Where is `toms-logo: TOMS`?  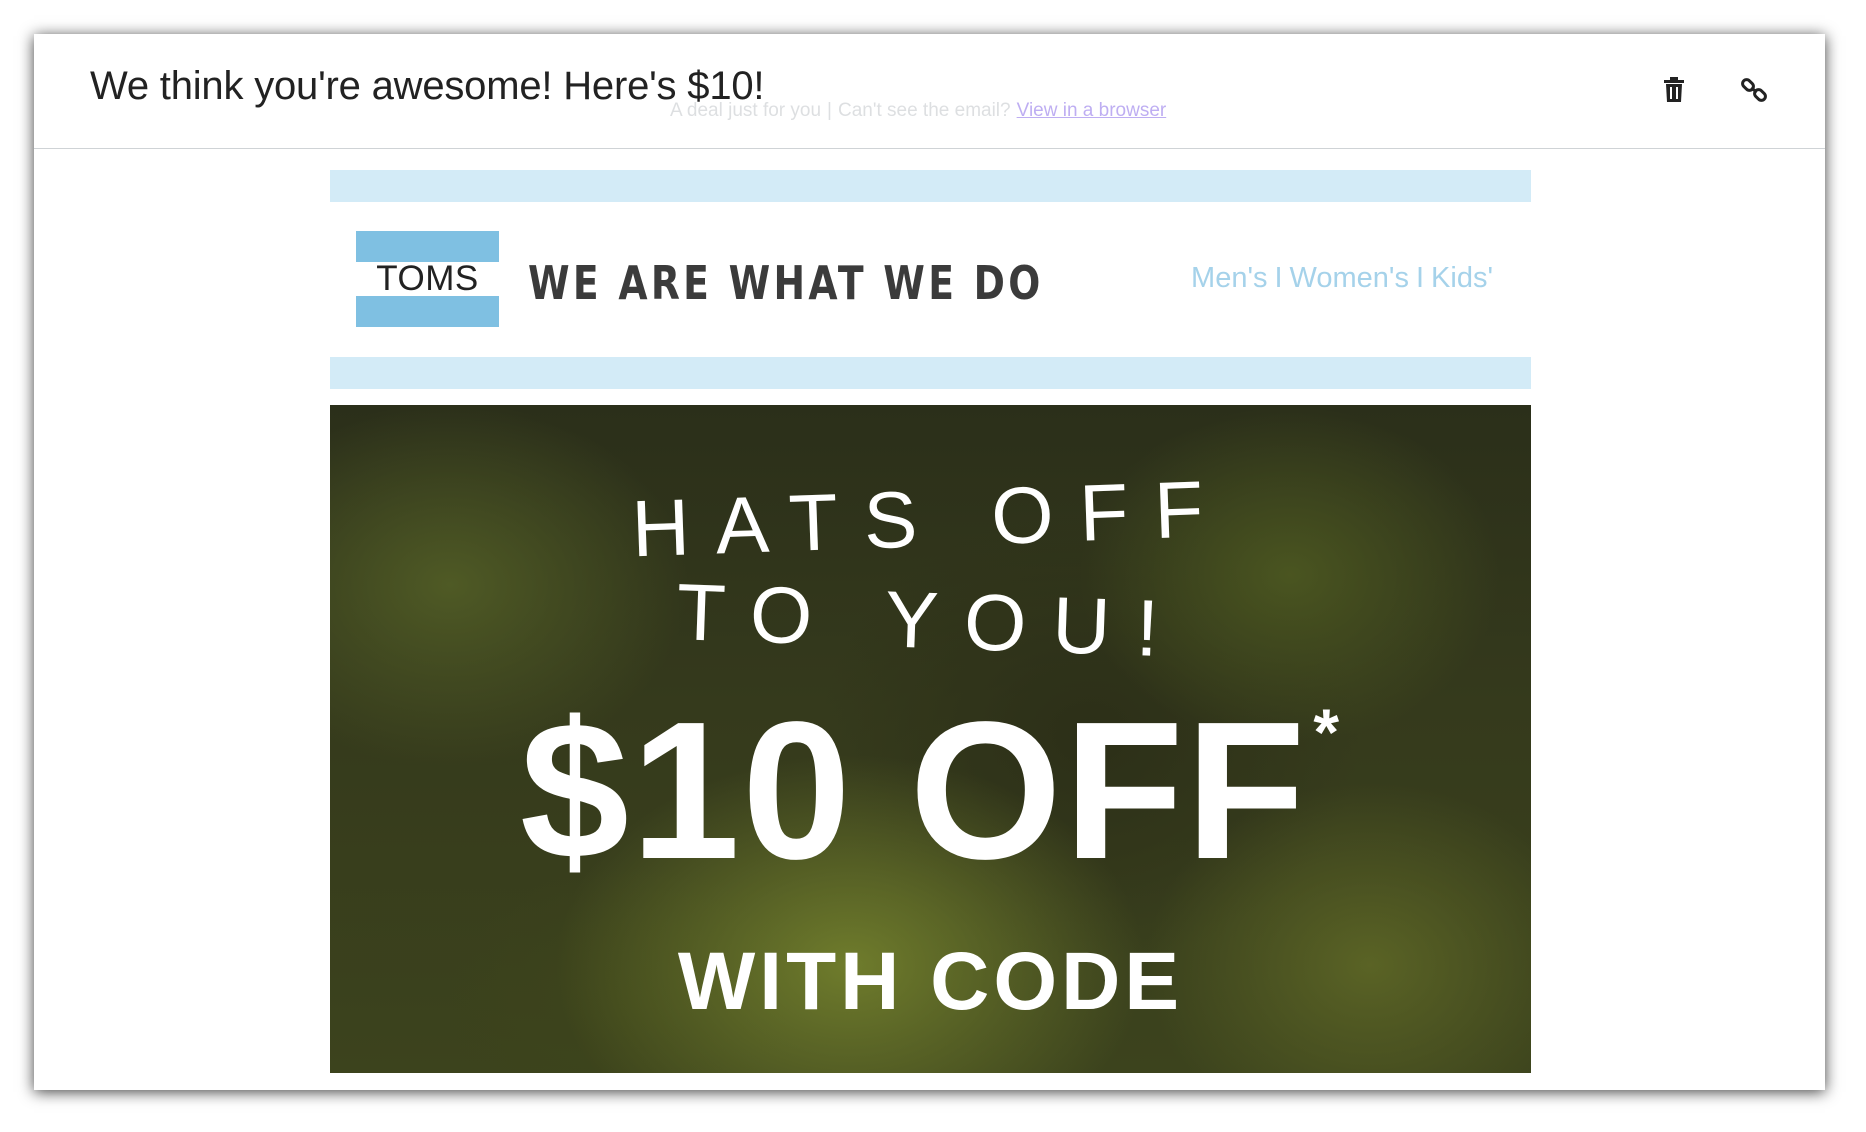
toms-logo: TOMS is located at coordinates (427, 279).